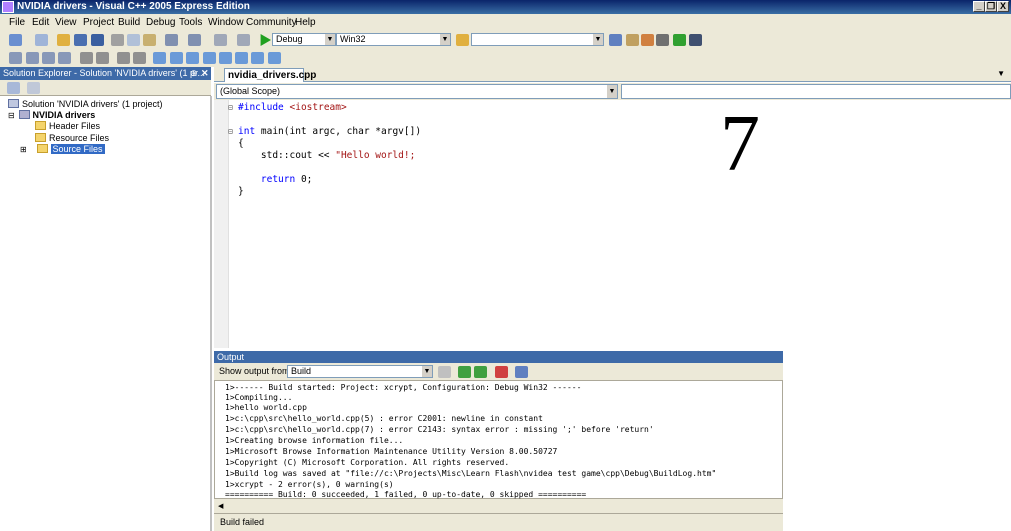 The width and height of the screenshot is (1011, 531). What do you see at coordinates (33, 88) in the screenshot?
I see `show-all-files-icon` at bounding box center [33, 88].